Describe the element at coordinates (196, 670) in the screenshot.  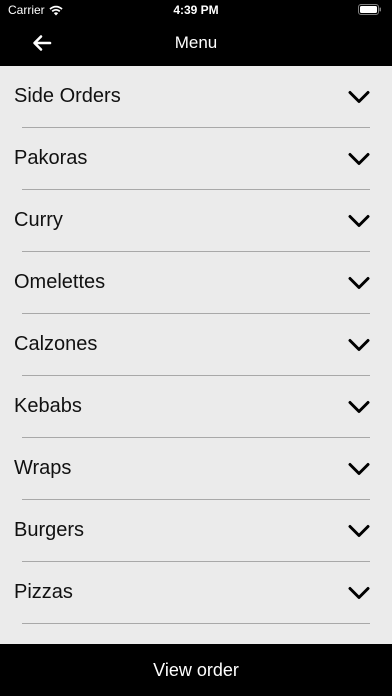
I see `view-order-button: View order` at that location.